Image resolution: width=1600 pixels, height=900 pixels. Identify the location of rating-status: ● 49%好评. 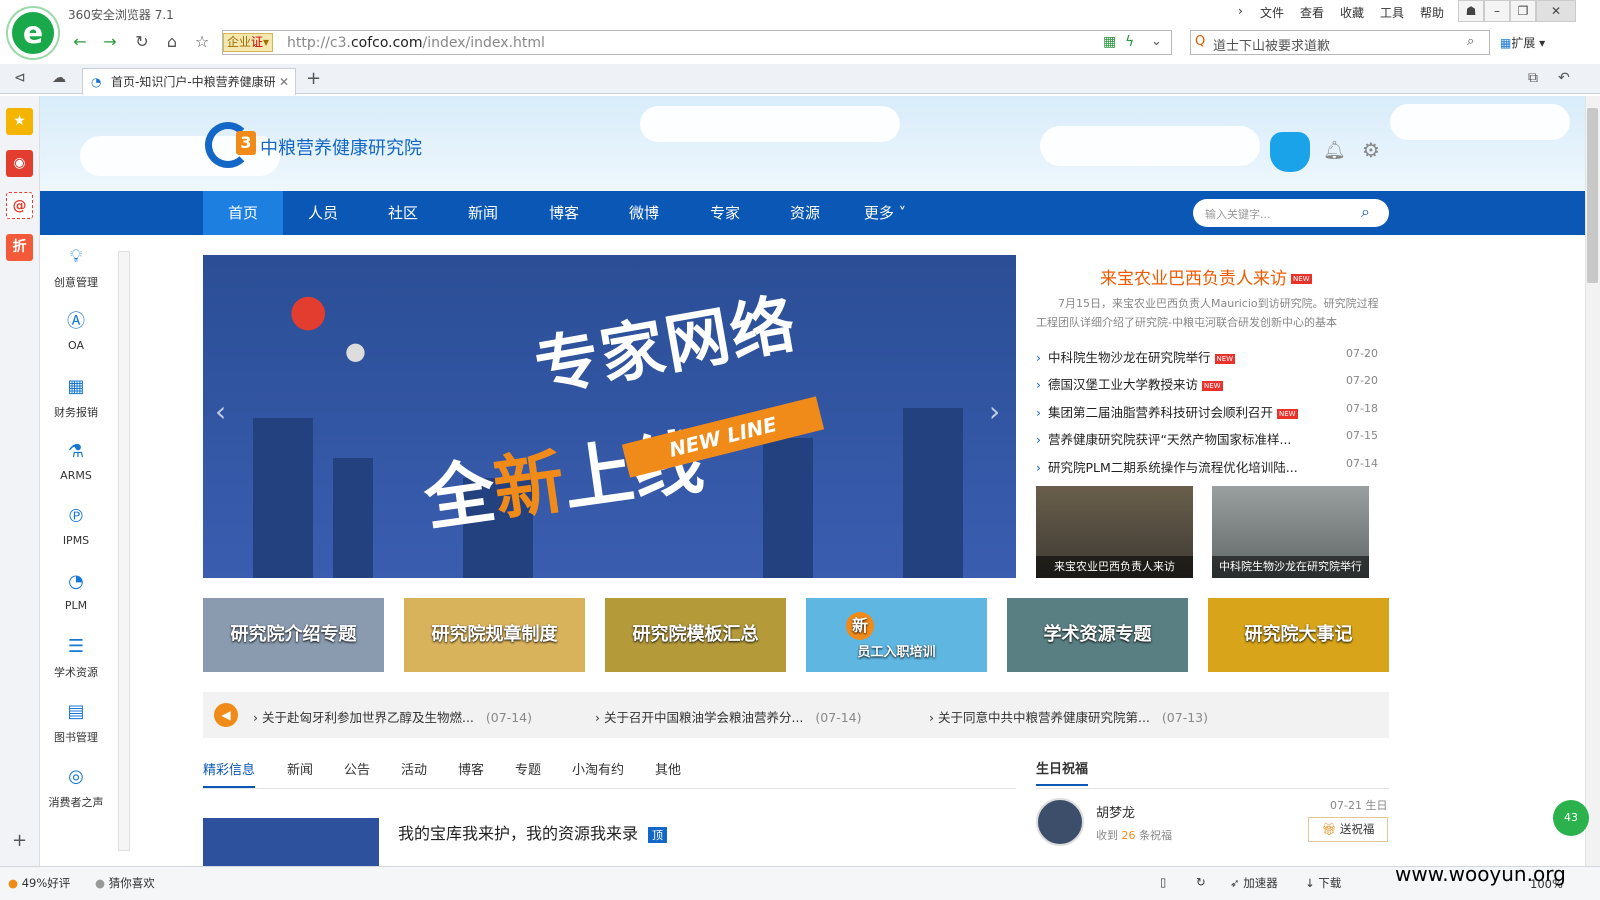
(39, 883).